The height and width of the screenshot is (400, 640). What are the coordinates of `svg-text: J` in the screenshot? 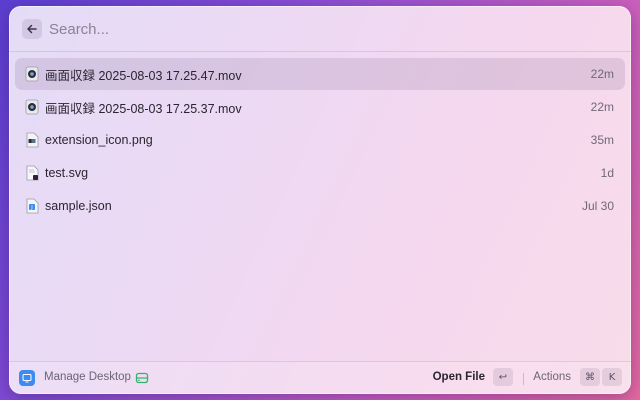 It's located at (31, 208).